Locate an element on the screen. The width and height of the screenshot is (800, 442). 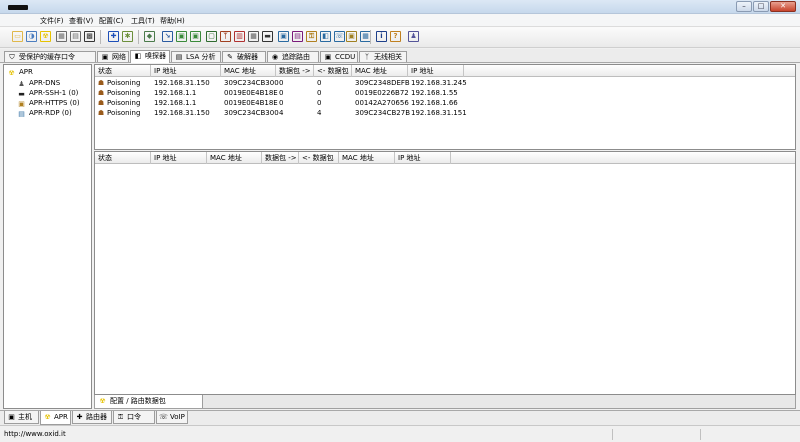
tree-item-apr-dns: ♟ APR-DNS is located at coordinates (38, 83).